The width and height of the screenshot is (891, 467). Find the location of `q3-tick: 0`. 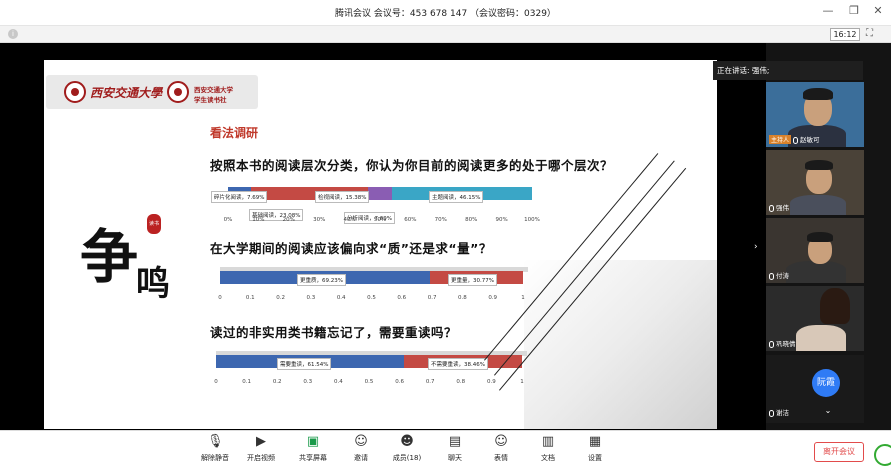

q3-tick: 0 is located at coordinates (216, 382).